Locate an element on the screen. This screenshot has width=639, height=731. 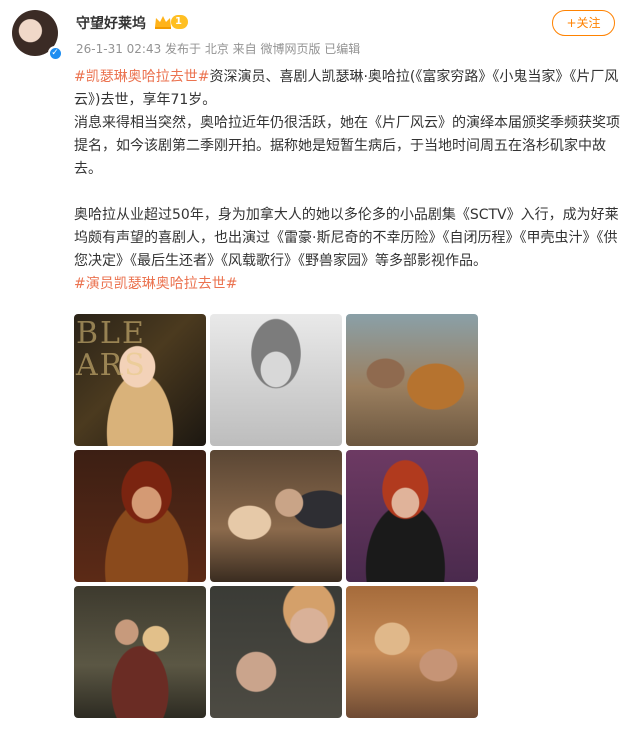
follow-button: +关注 is located at coordinates (583, 23).